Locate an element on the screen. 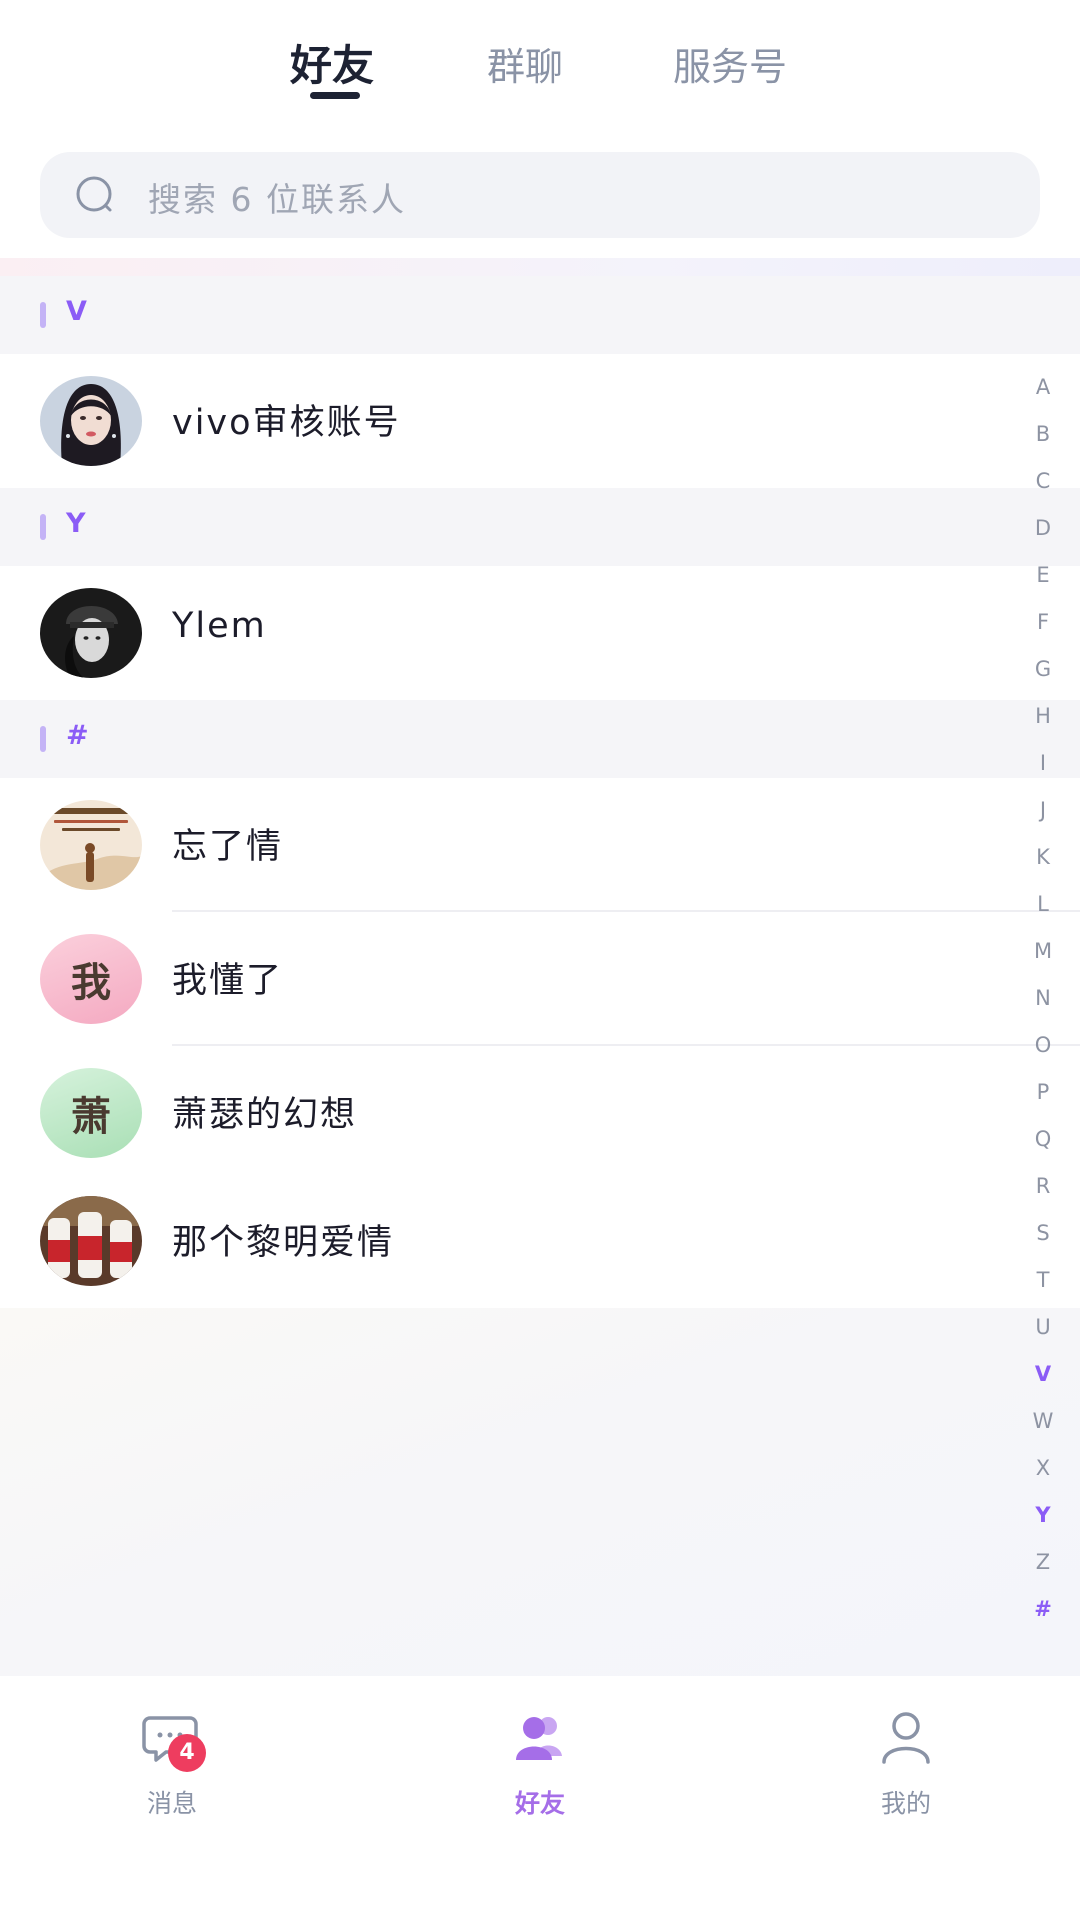  bottom-nav: 4 消息 好友 我的 is located at coordinates (540, 1798).